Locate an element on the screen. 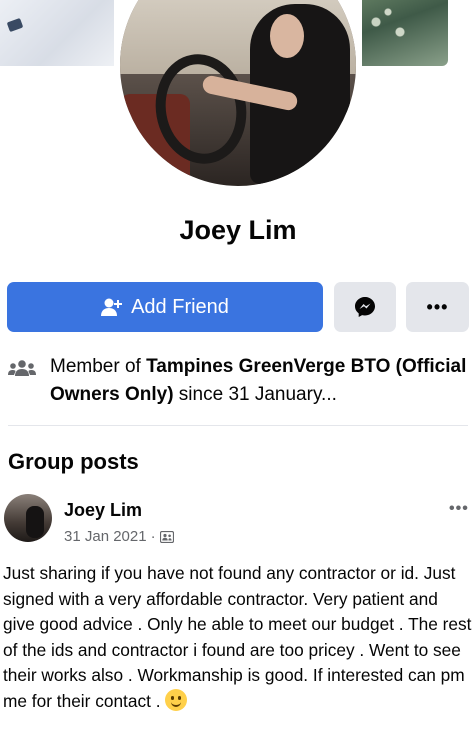 This screenshot has width=476, height=750. message-button is located at coordinates (365, 307).